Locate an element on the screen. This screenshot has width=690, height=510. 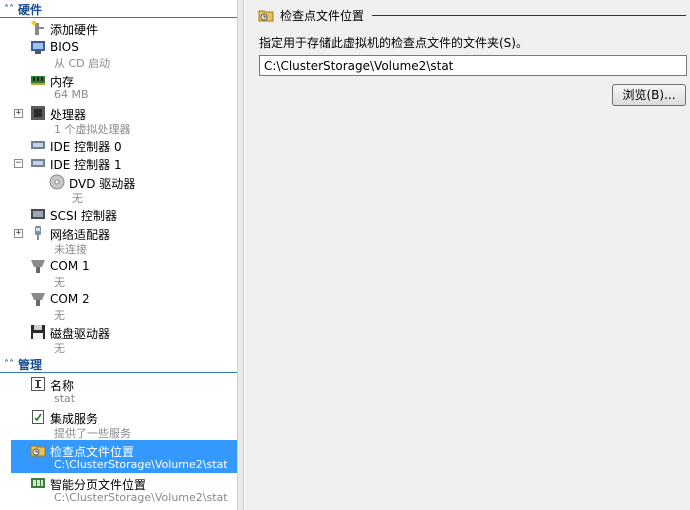
sidebar-item-memory: 内存 64 MB is located at coordinates (118, 86).